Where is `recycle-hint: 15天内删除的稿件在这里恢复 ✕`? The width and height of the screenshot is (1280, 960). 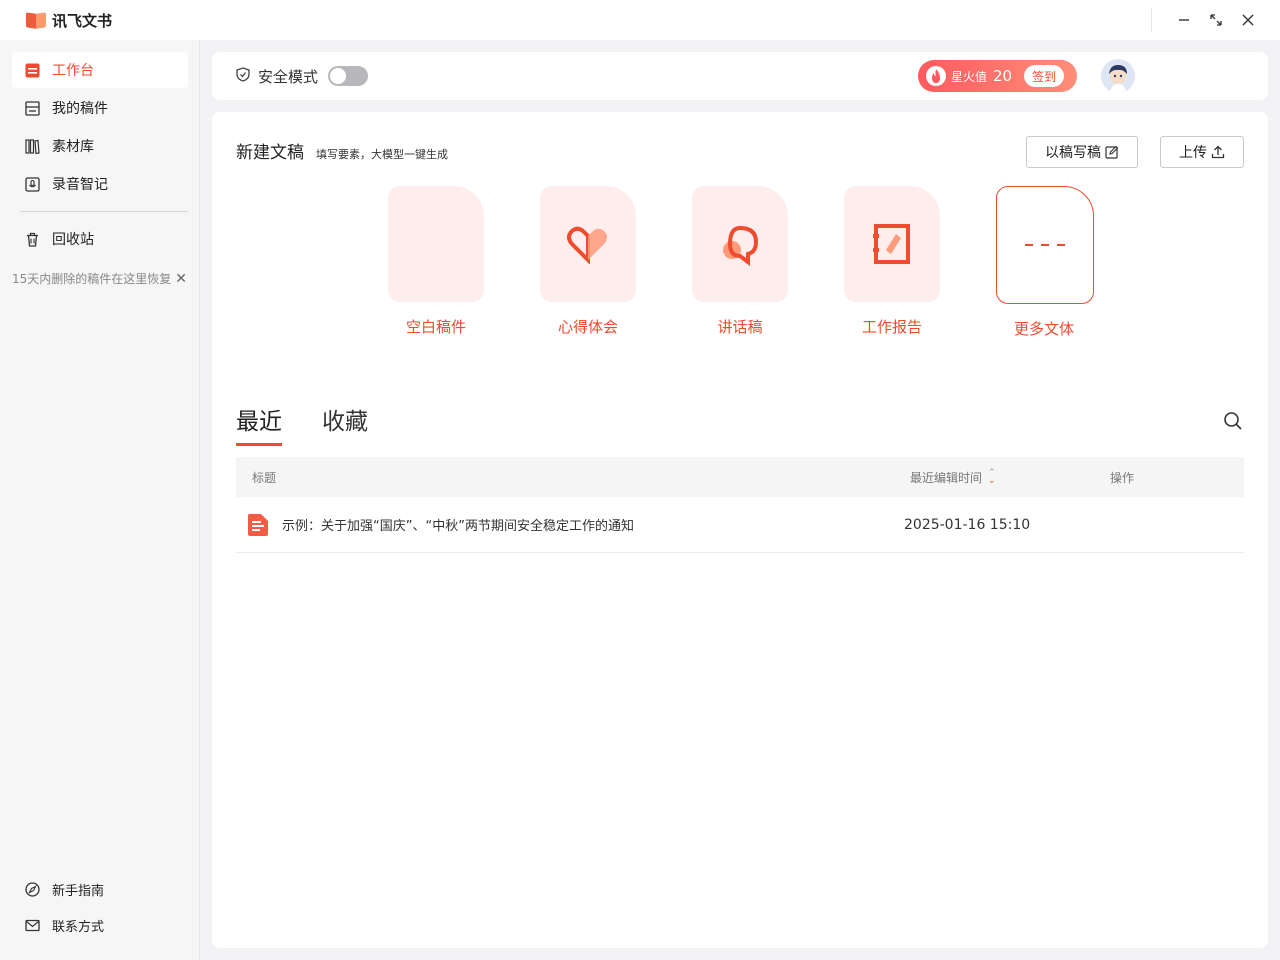
recycle-hint: 15天内删除的稿件在这里恢复 ✕ is located at coordinates (99, 278).